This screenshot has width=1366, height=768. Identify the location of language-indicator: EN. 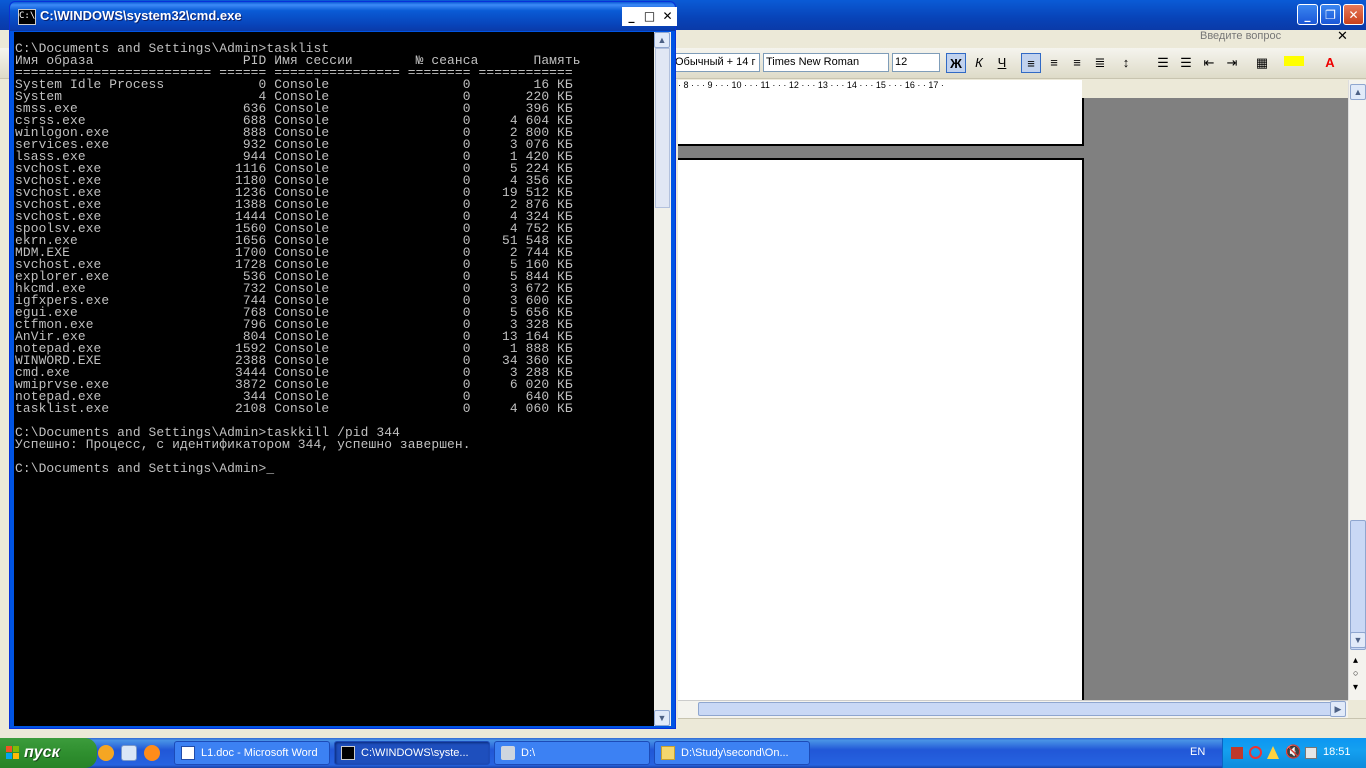
(1197, 752).